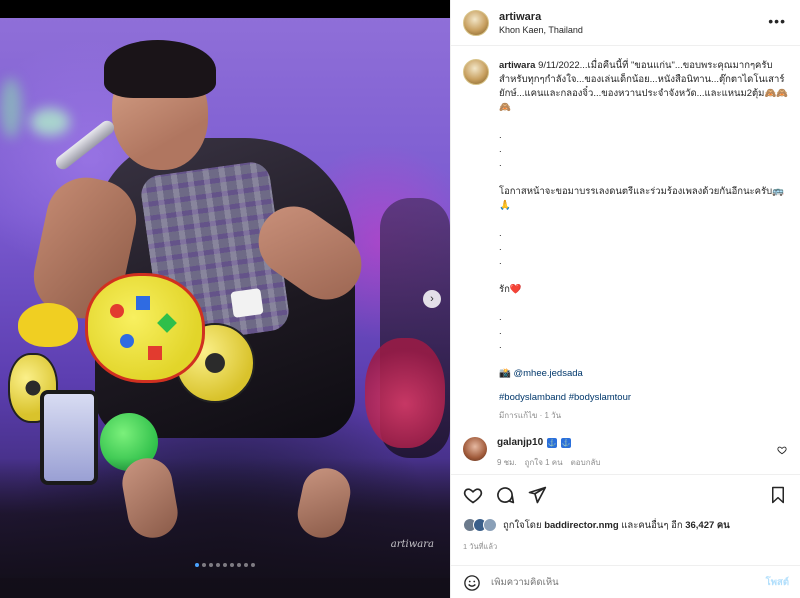 The width and height of the screenshot is (800, 598). Describe the element at coordinates (476, 72) in the screenshot. I see `caption-avatar` at that location.